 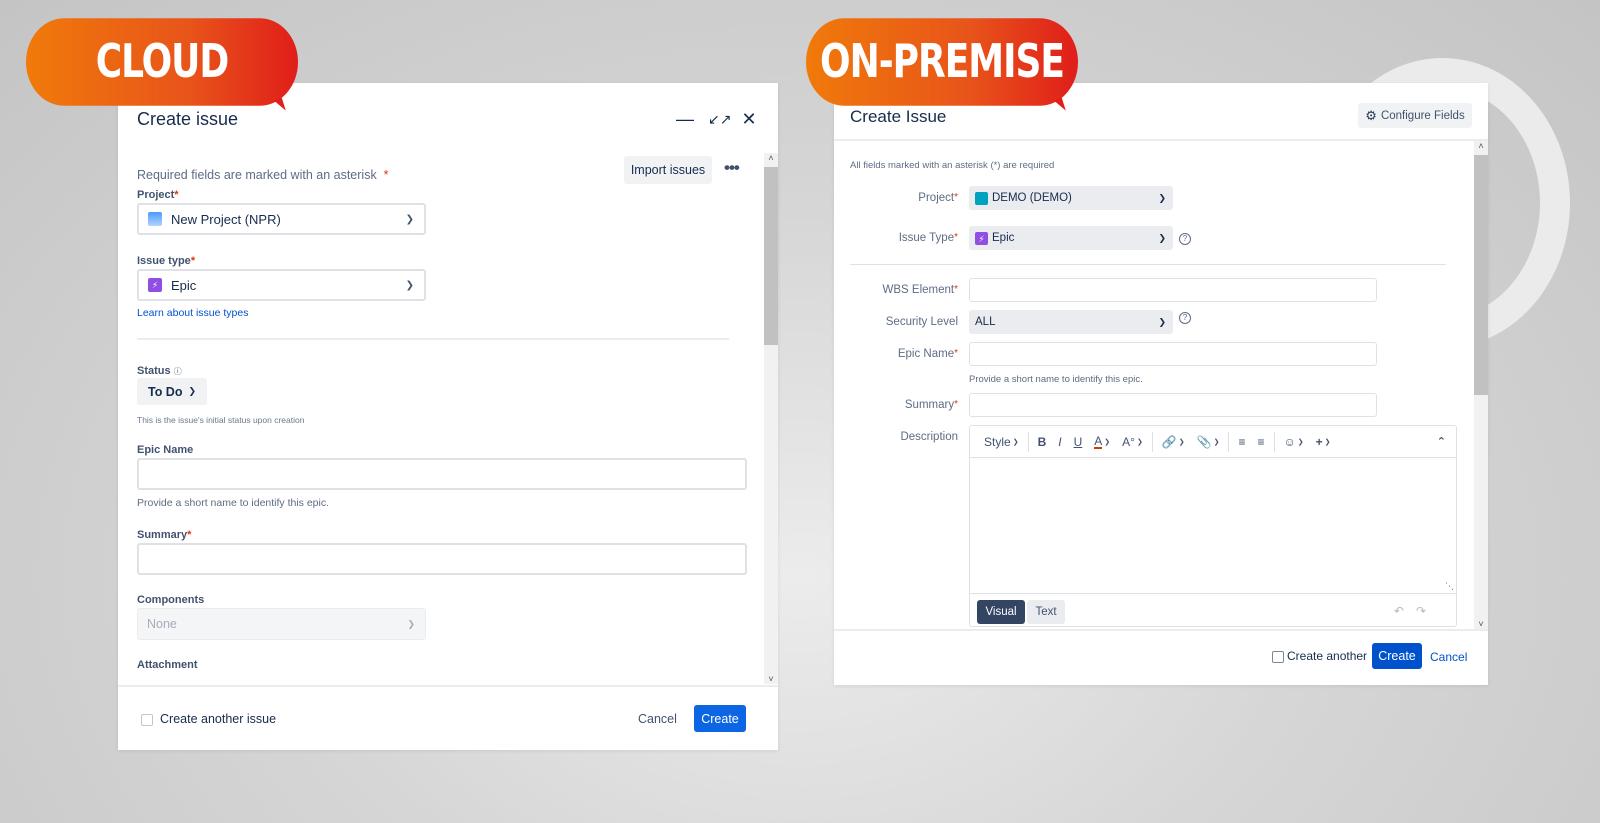 I want to click on bold-button: B, so click(x=1042, y=442).